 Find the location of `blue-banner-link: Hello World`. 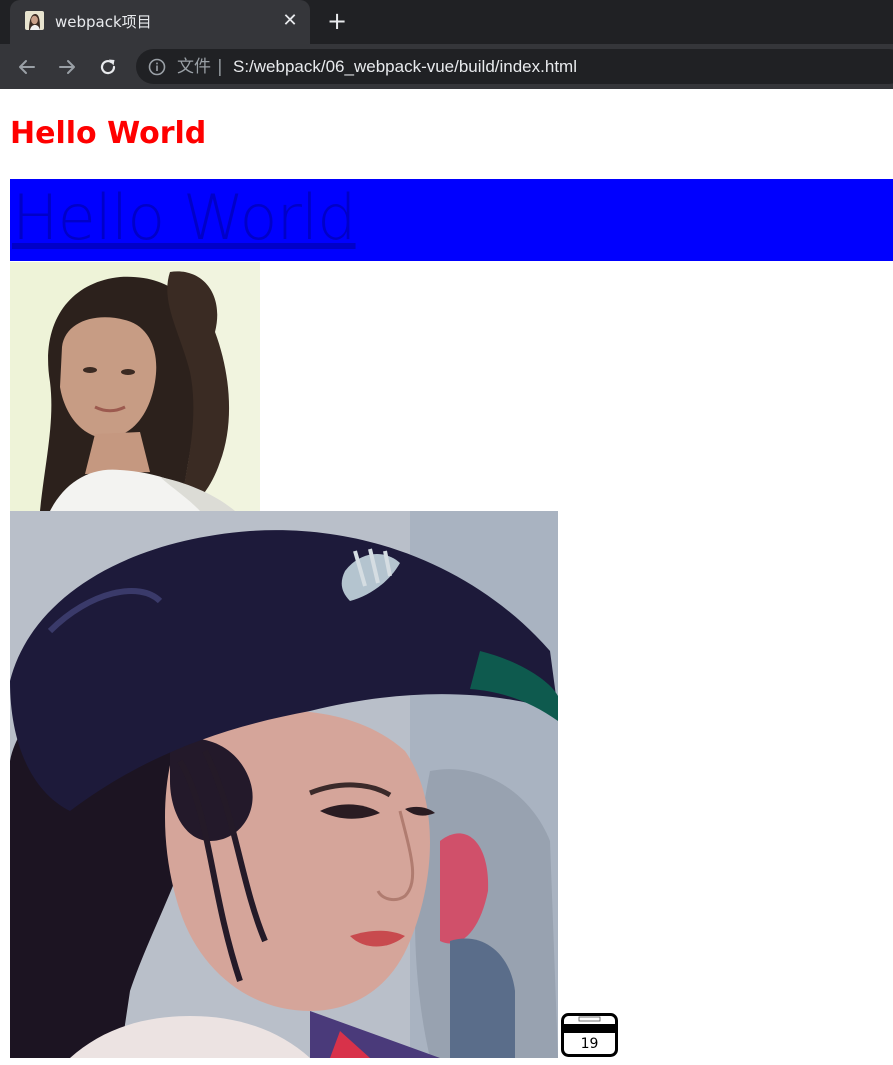

blue-banner-link: Hello World is located at coordinates (184, 218).